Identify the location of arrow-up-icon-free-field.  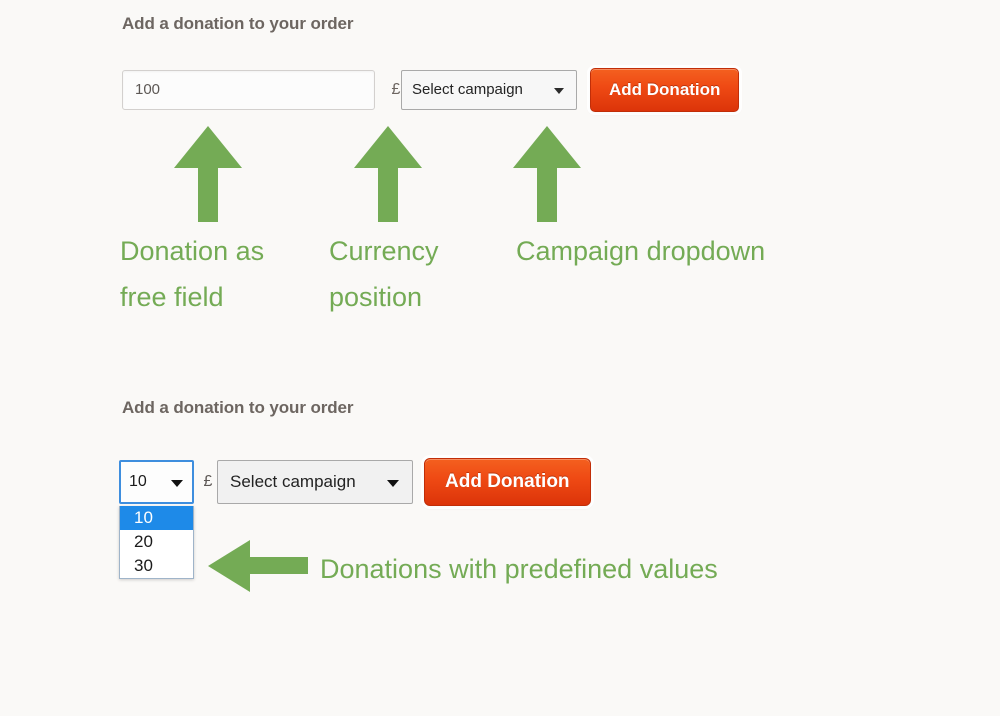
(208, 174).